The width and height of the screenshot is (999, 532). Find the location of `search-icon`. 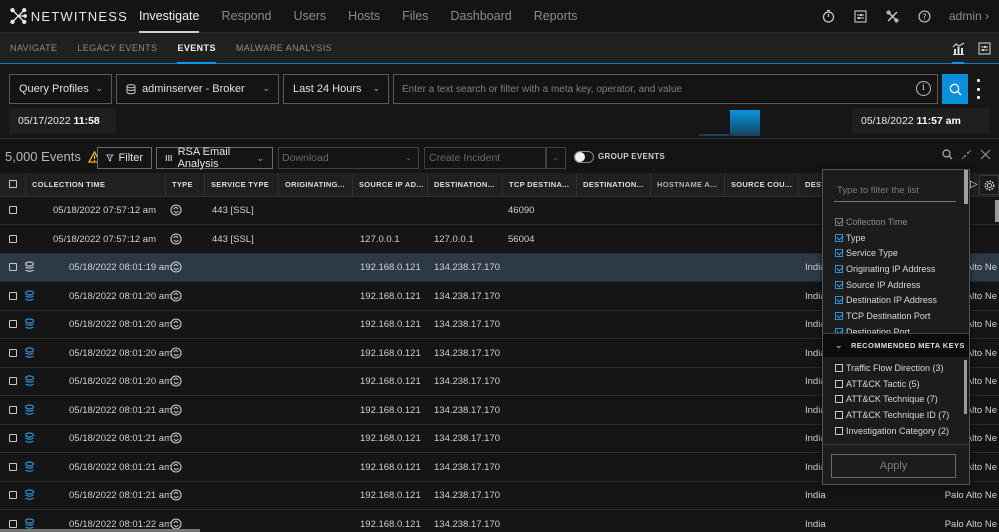

search-icon is located at coordinates (947, 154).